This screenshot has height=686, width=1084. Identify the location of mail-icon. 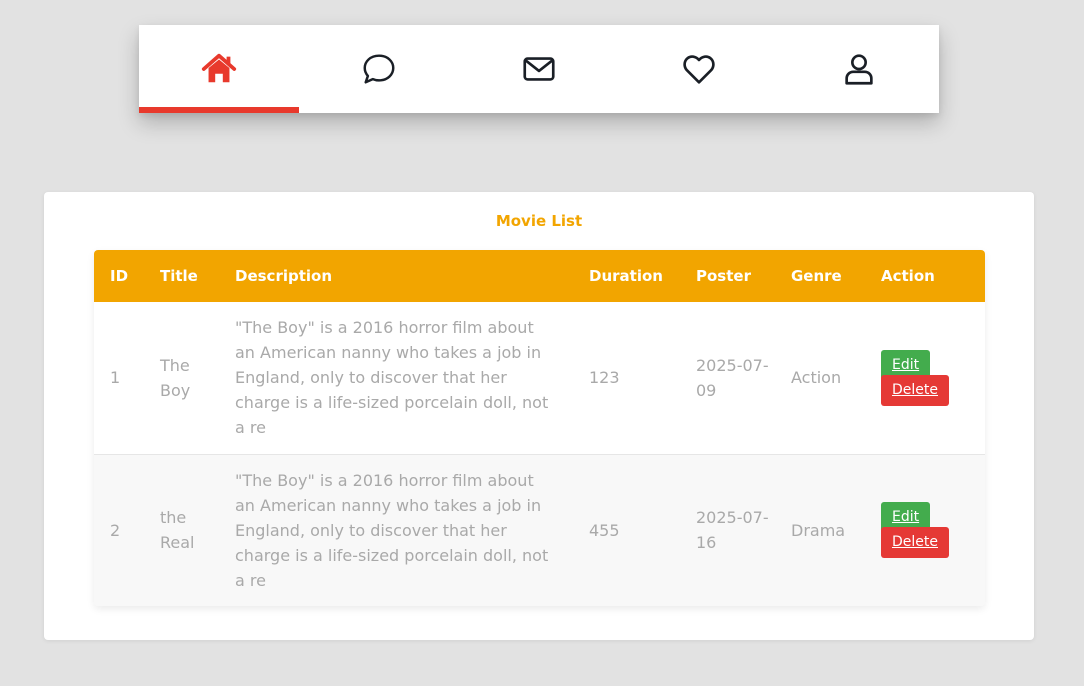
(539, 69).